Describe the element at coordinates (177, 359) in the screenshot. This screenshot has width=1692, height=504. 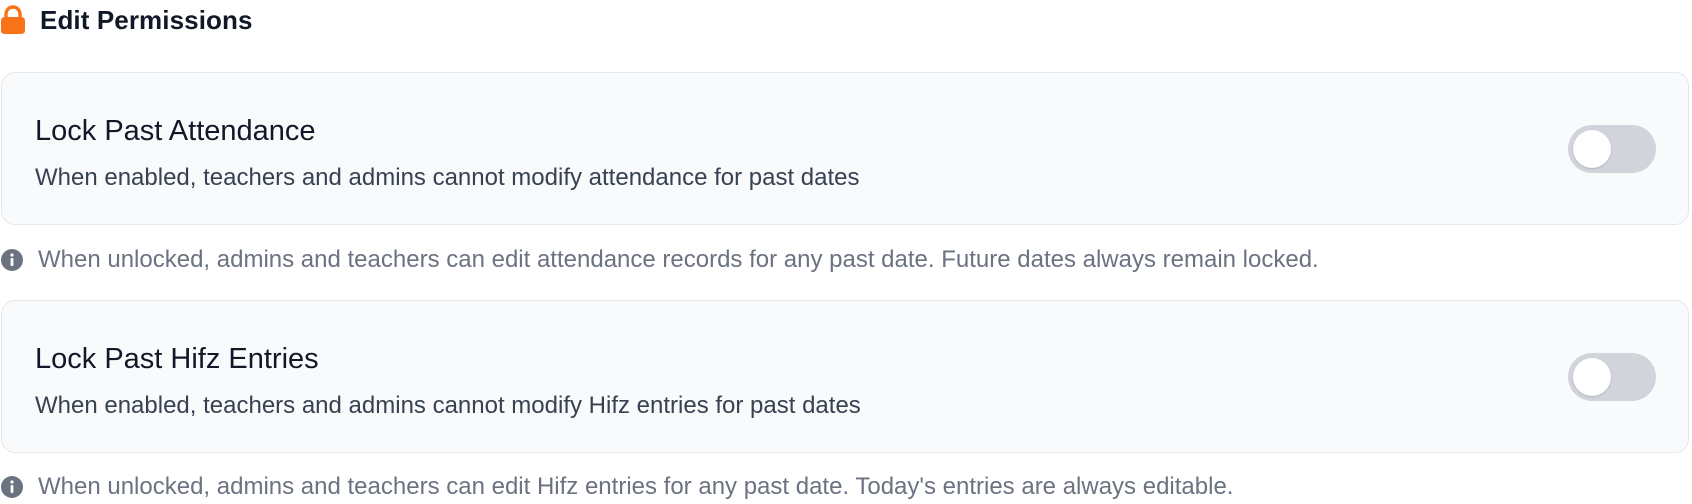
I see `setting-title: Lock Past Hifz Entries` at that location.